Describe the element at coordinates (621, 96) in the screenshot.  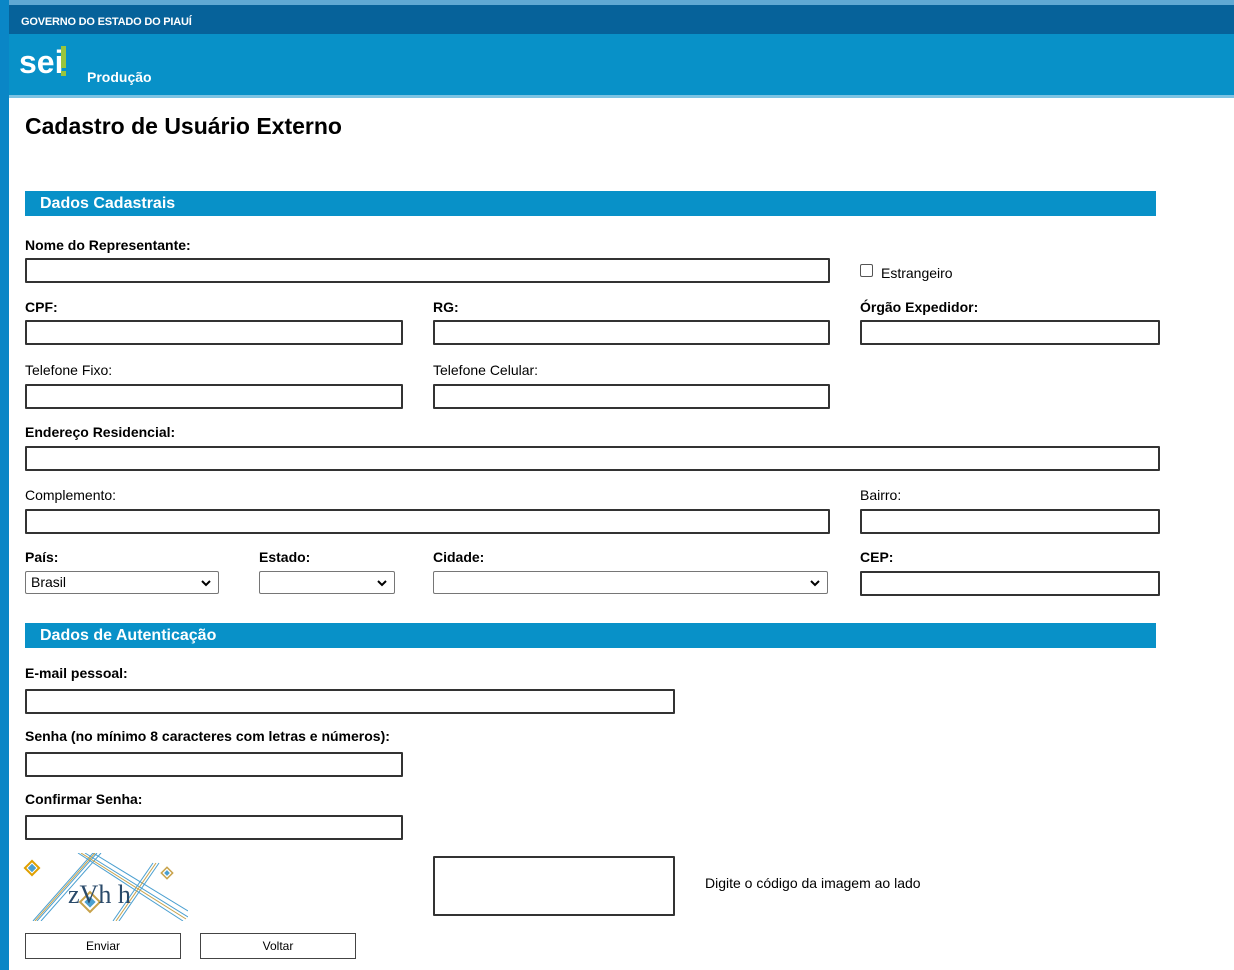
I see `header-underline` at that location.